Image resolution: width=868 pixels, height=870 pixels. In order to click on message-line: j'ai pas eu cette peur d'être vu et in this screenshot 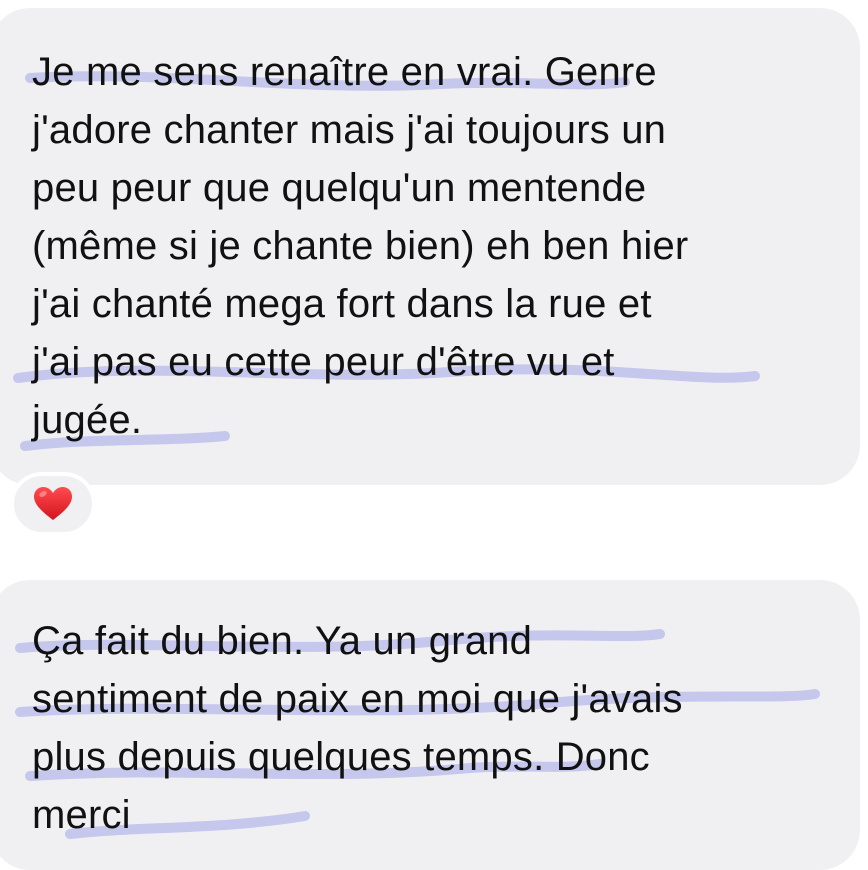, I will do `click(323, 362)`.